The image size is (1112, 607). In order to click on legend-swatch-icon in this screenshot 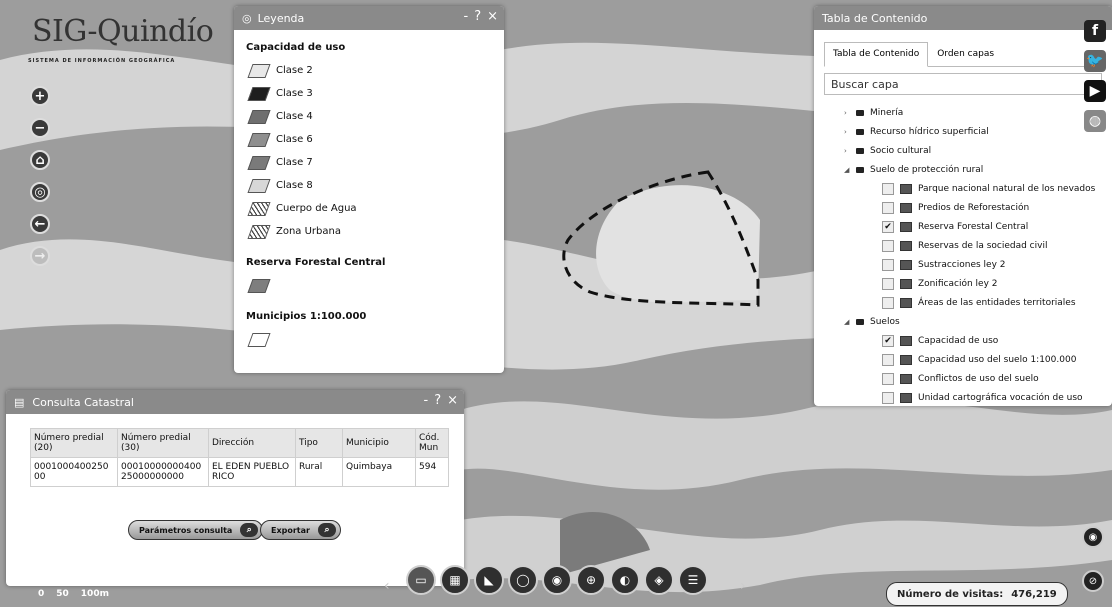, I will do `click(259, 93)`.